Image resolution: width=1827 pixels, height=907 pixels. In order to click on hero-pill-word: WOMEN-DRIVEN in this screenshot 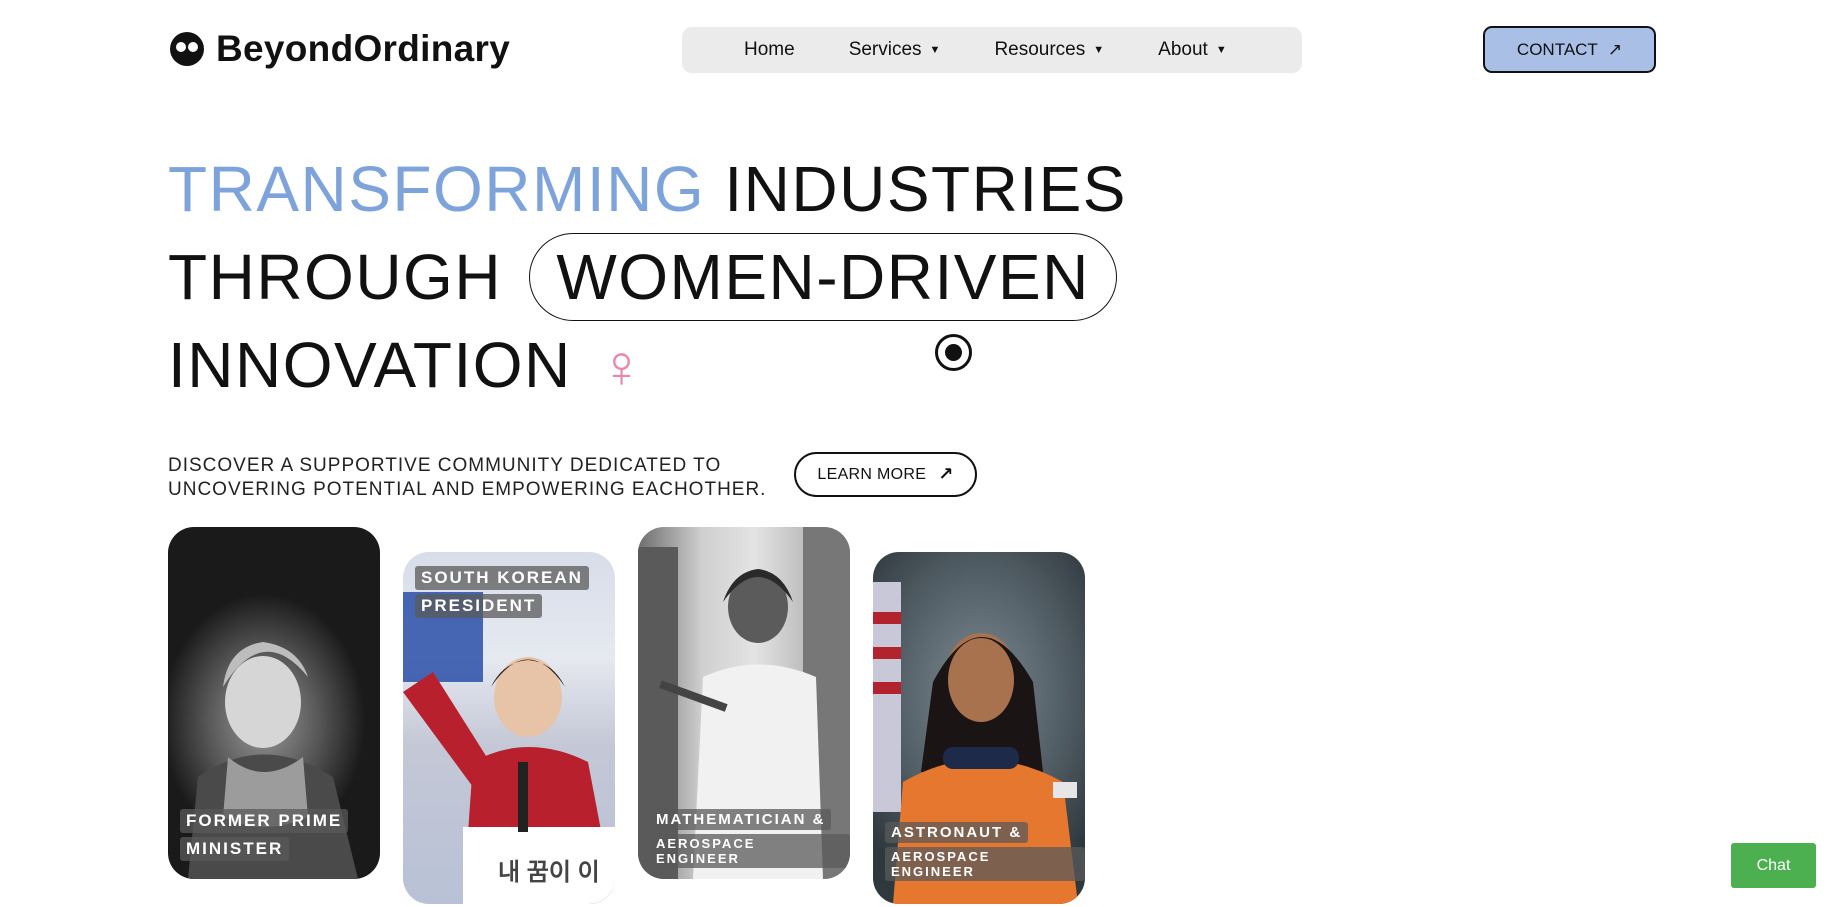, I will do `click(823, 277)`.